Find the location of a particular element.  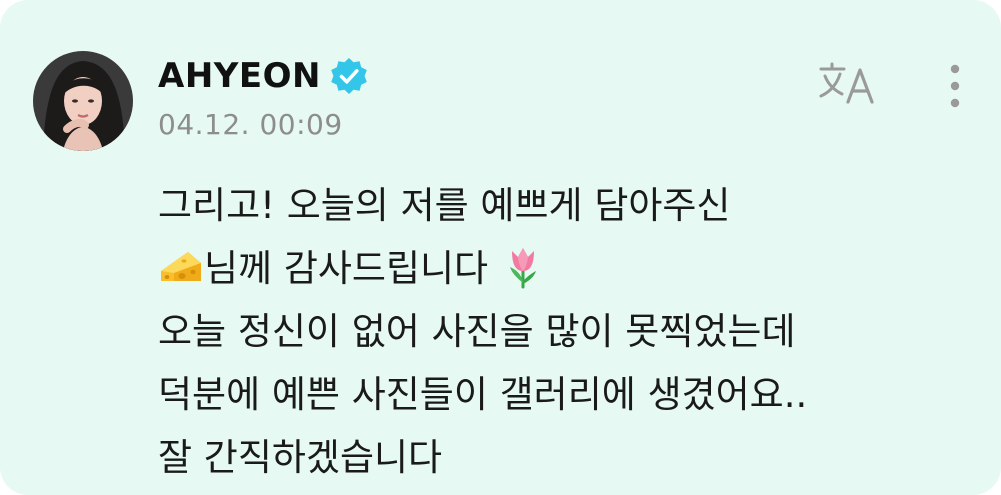

verified-badge-icon is located at coordinates (349, 76).